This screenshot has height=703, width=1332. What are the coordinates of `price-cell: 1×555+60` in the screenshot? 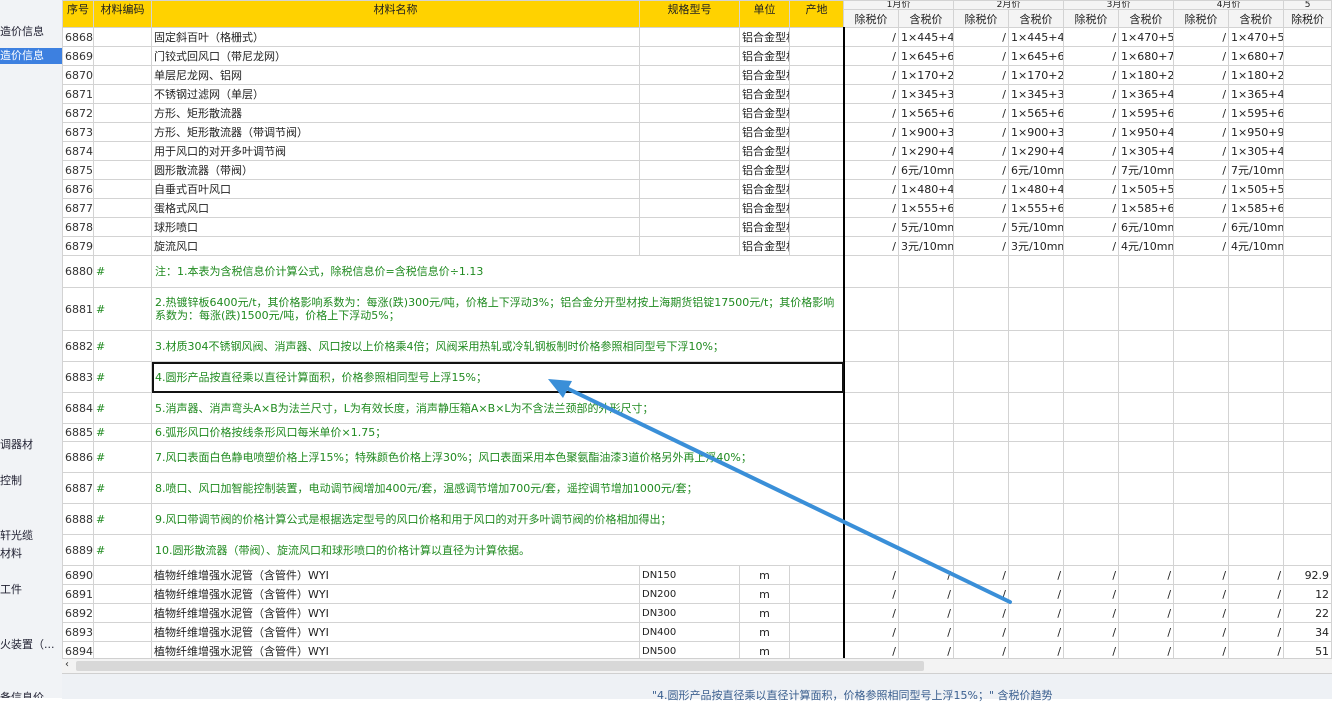 It's located at (926, 208).